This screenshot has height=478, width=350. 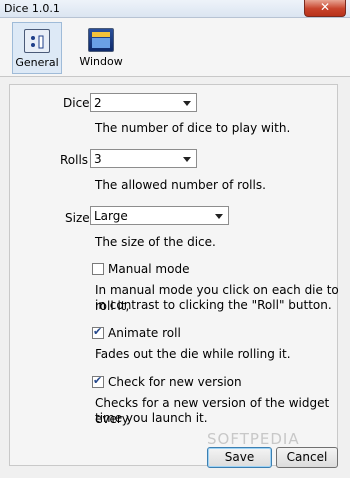 What do you see at coordinates (76, 103) in the screenshot?
I see `dice-label: Dice` at bounding box center [76, 103].